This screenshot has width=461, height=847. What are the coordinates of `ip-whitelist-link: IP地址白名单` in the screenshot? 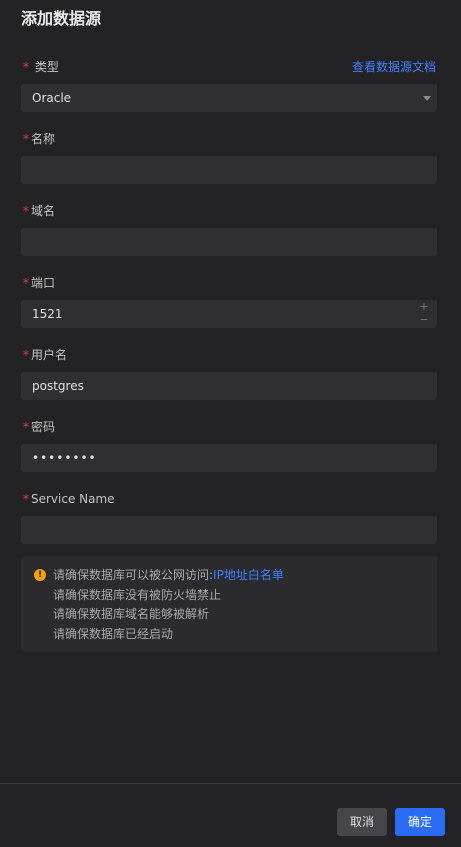 It's located at (248, 575).